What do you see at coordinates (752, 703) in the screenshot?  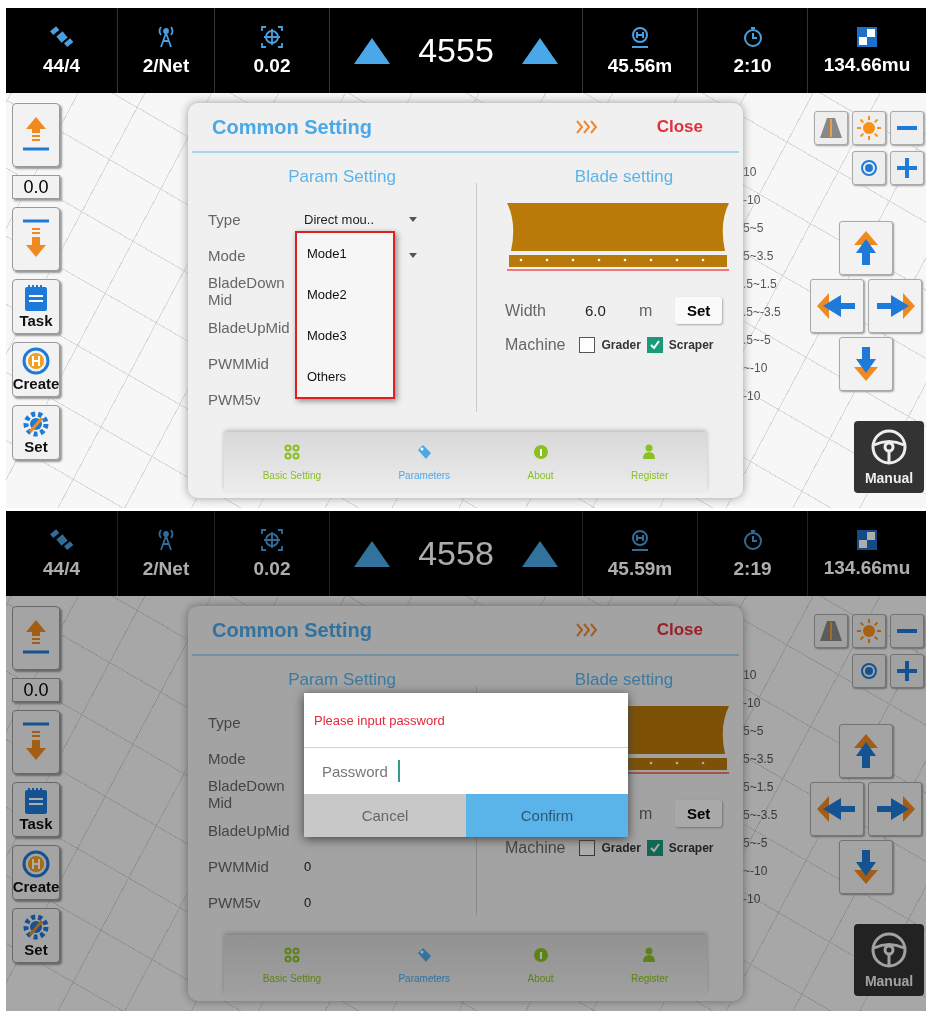 I see `legend-label: -10` at bounding box center [752, 703].